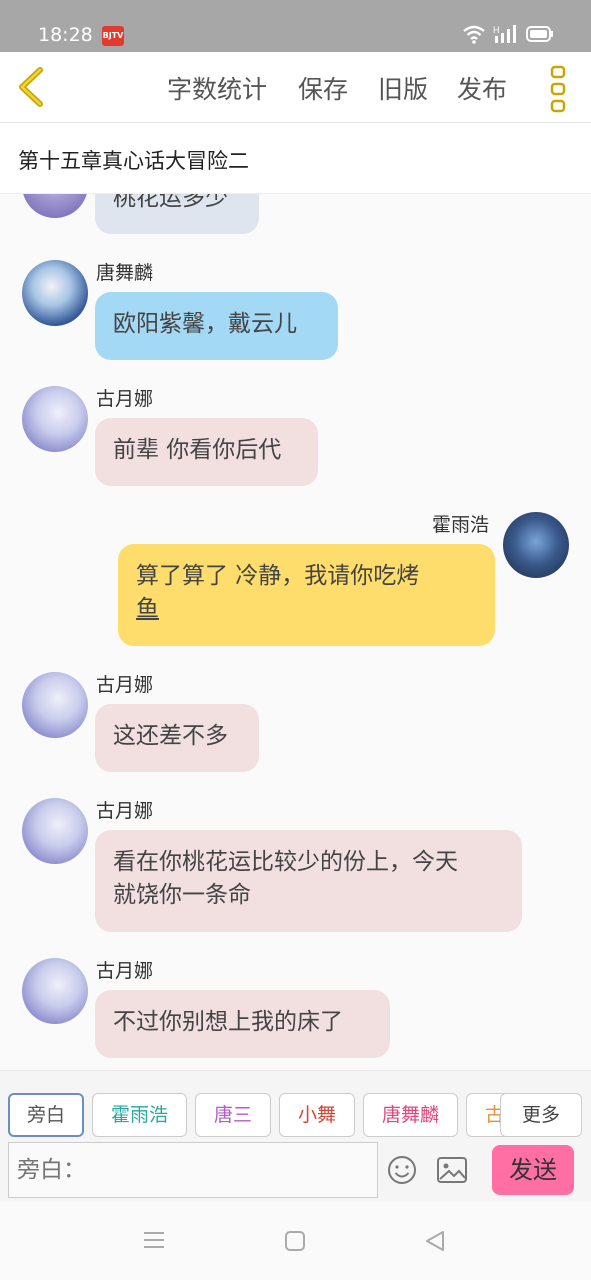 The width and height of the screenshot is (591, 1280). What do you see at coordinates (285, 862) in the screenshot?
I see `message-line: 看在你桃花运比较少的份上，今天` at bounding box center [285, 862].